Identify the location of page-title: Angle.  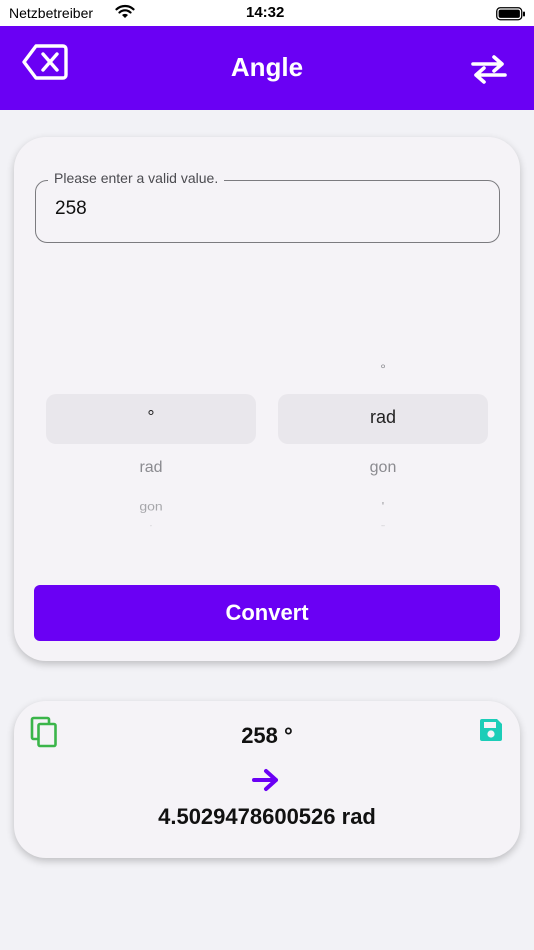
(267, 67).